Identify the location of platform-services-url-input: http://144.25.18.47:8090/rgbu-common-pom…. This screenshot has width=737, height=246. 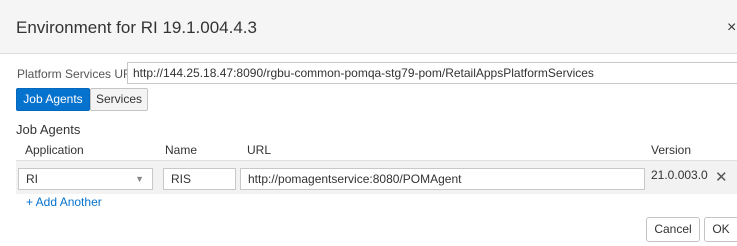
(432, 73).